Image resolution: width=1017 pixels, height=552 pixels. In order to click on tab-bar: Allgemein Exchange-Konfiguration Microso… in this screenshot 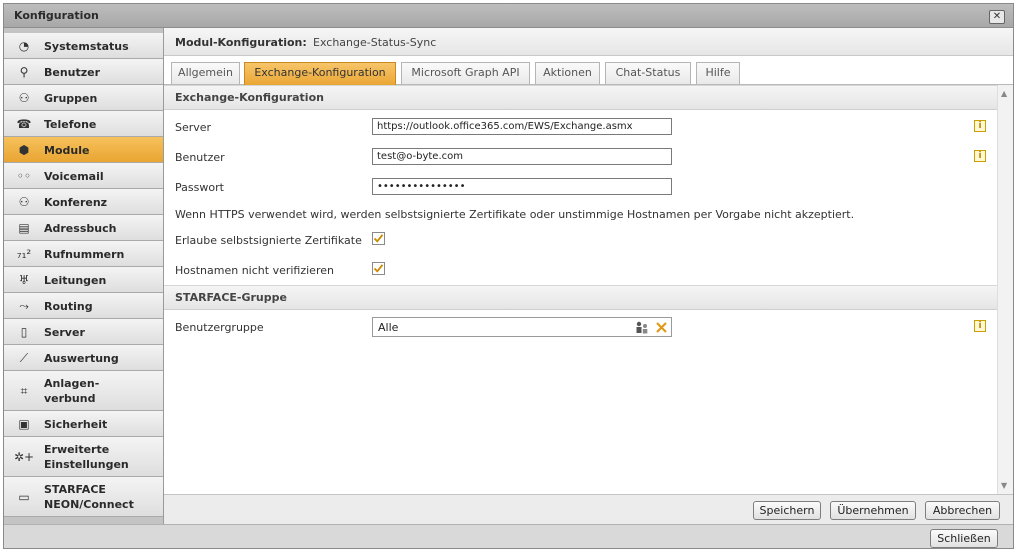, I will do `click(588, 70)`.